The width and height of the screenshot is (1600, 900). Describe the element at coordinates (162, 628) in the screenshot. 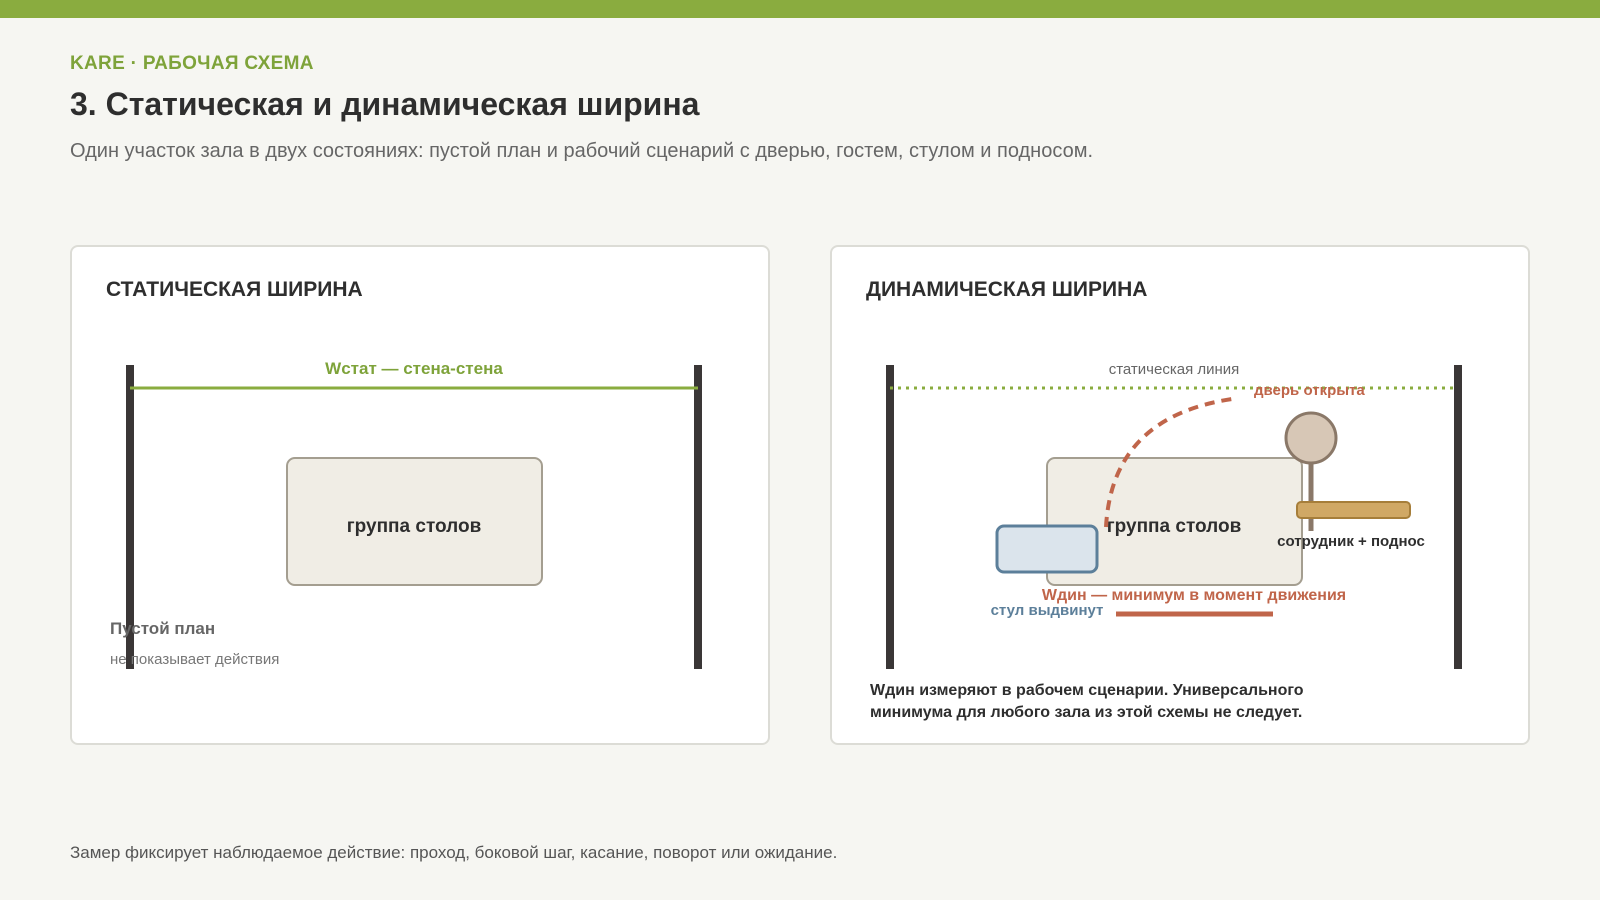

I see `empty-plan-caption: Пустой план` at that location.